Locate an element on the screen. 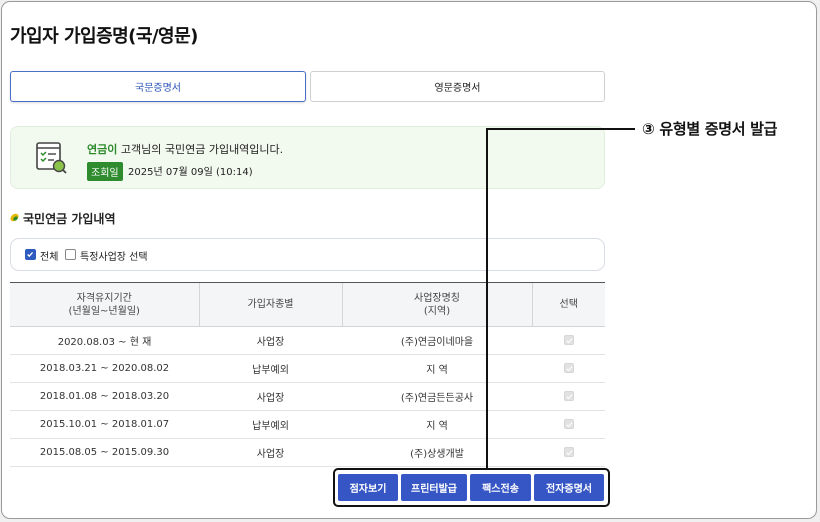 This screenshot has width=820, height=522. header-workplace: 사업장명칭 (지역) is located at coordinates (436, 304).